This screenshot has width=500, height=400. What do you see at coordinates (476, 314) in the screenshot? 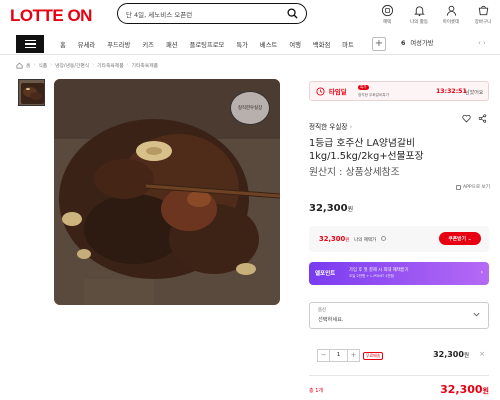
I see `chevron-down-icon` at bounding box center [476, 314].